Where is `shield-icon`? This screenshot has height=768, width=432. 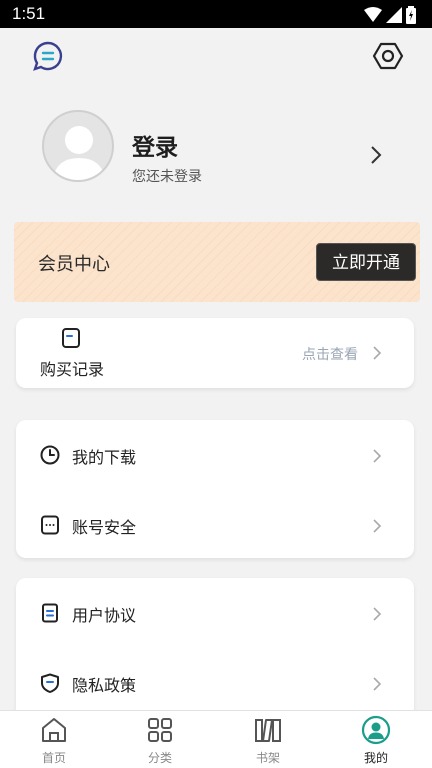 shield-icon is located at coordinates (50, 683).